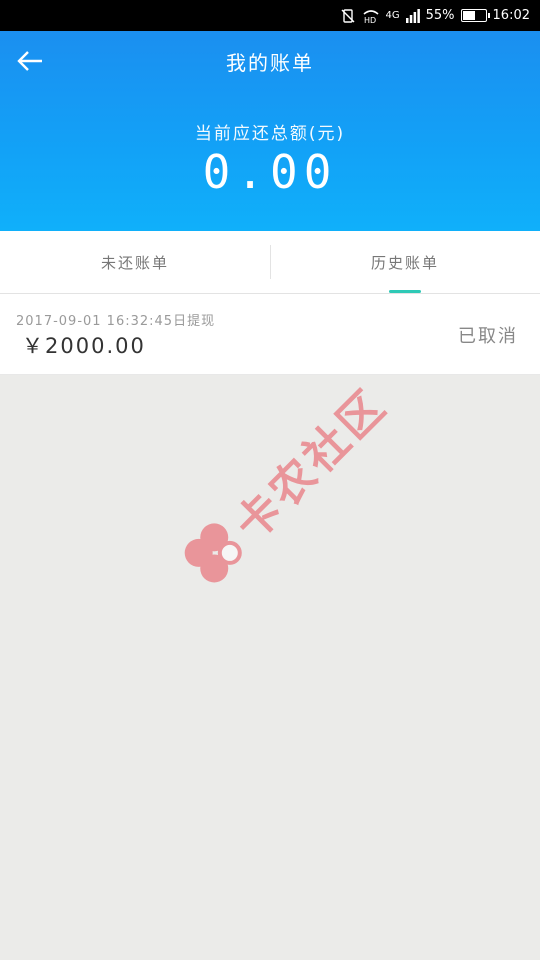 The height and width of the screenshot is (960, 540). I want to click on total-due-label: 当前应还总额(元), so click(270, 134).